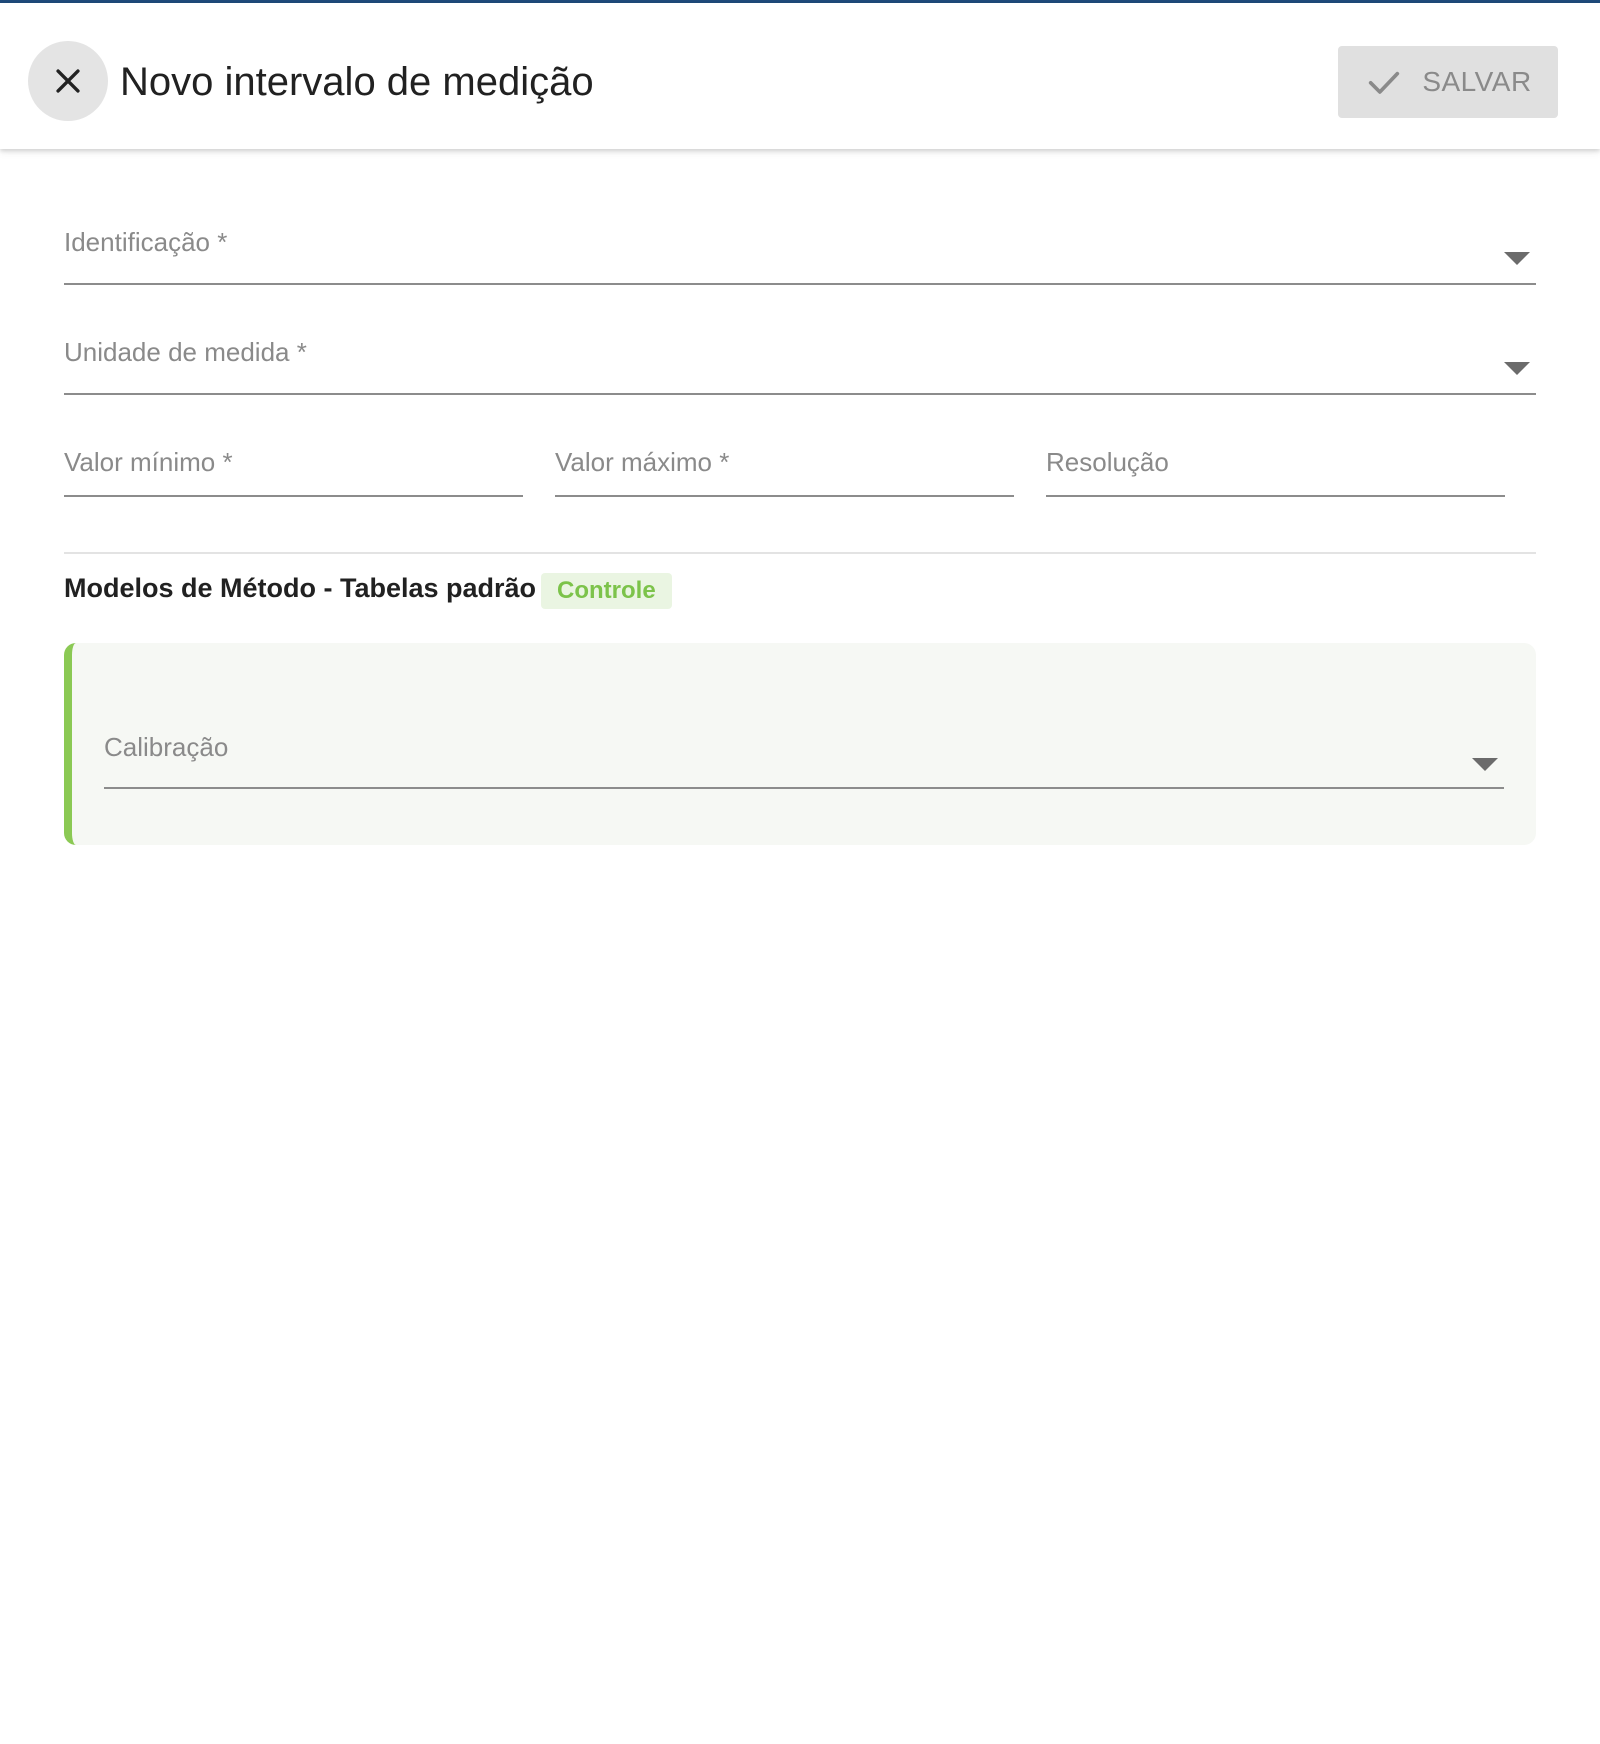  What do you see at coordinates (1477, 81) in the screenshot?
I see `save-button-label: SALVAR` at bounding box center [1477, 81].